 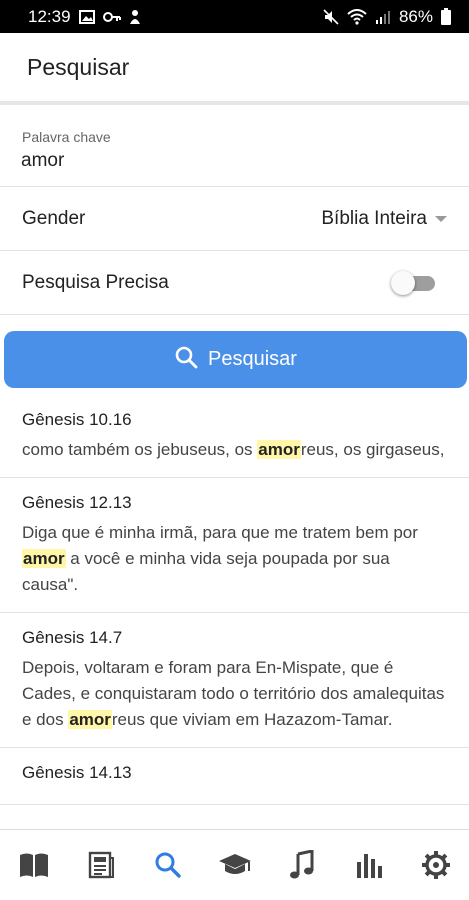 I want to click on key-notification-icon, so click(x=111, y=17).